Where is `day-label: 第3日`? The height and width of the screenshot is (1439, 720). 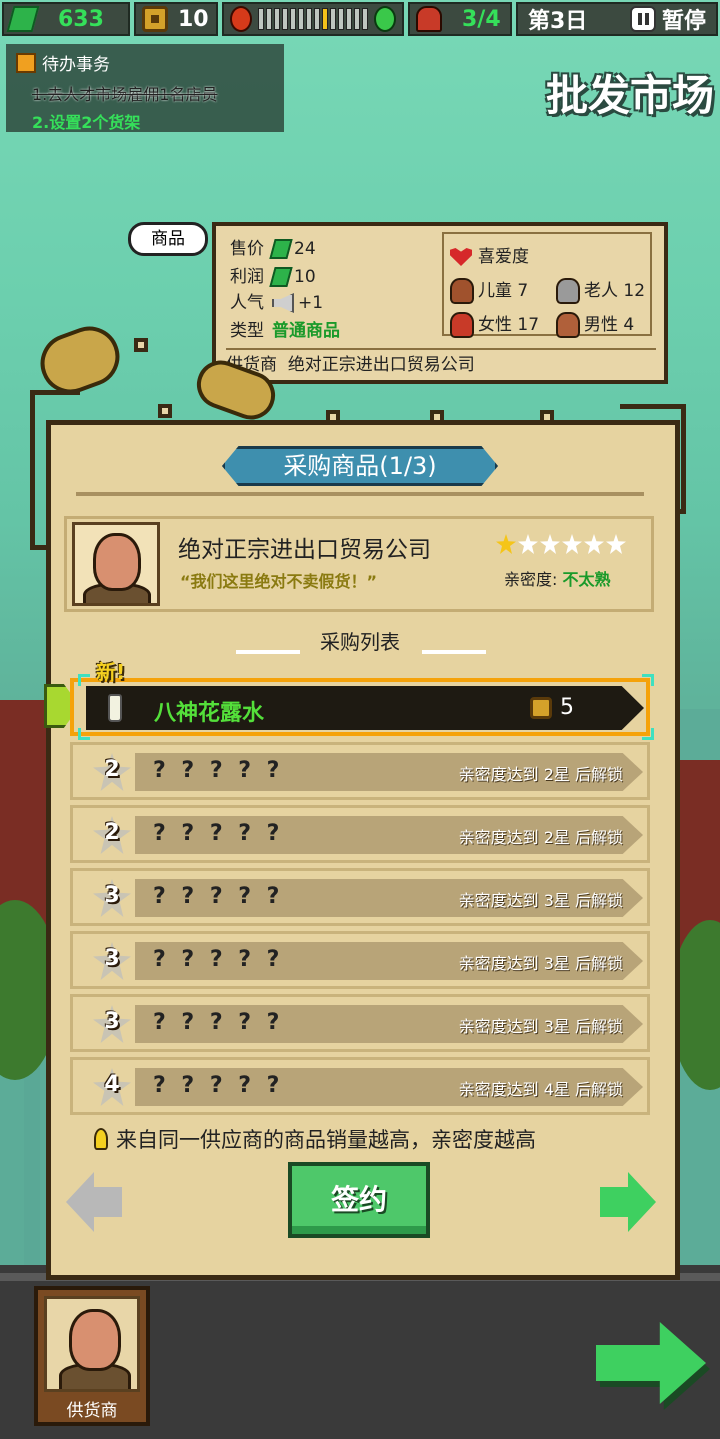 day-label: 第3日 is located at coordinates (558, 21).